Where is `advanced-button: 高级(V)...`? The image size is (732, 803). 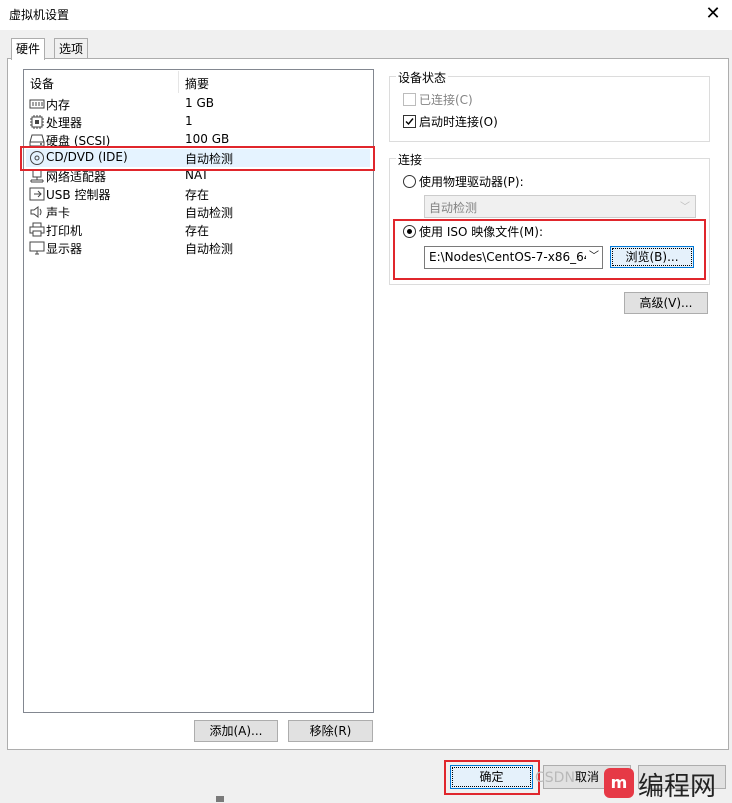
advanced-button: 高级(V)... is located at coordinates (666, 303).